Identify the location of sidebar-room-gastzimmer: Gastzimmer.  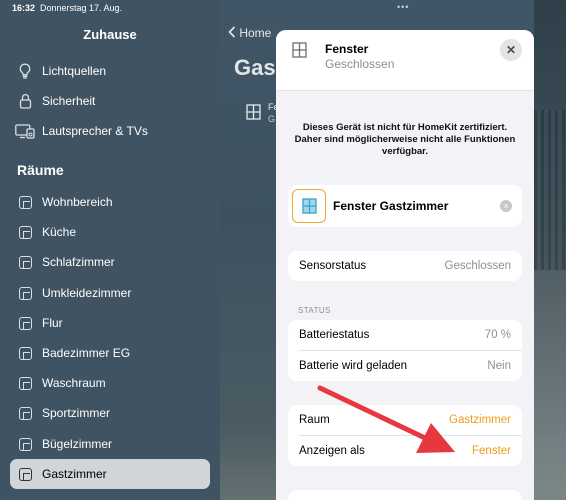
(110, 474).